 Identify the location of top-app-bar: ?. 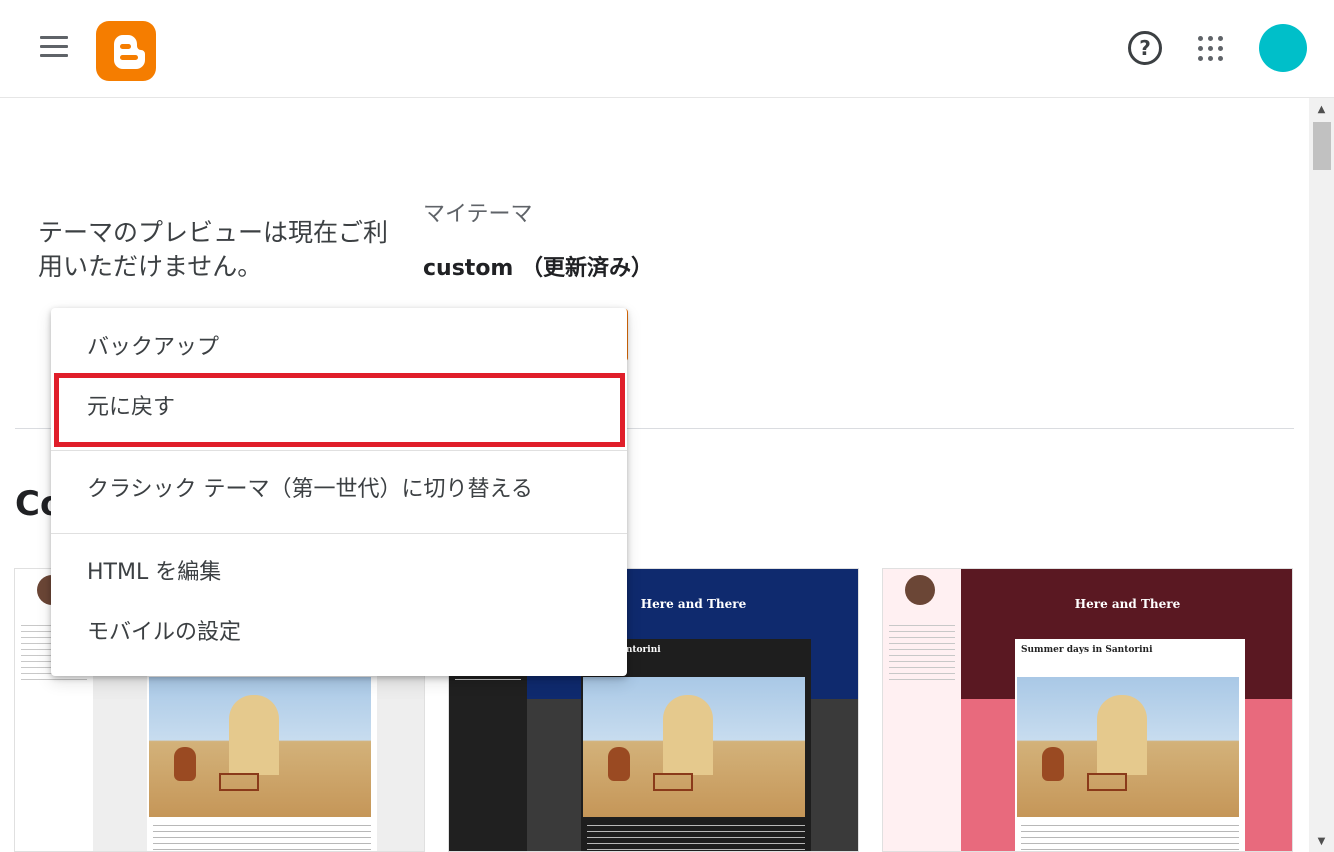
(667, 49).